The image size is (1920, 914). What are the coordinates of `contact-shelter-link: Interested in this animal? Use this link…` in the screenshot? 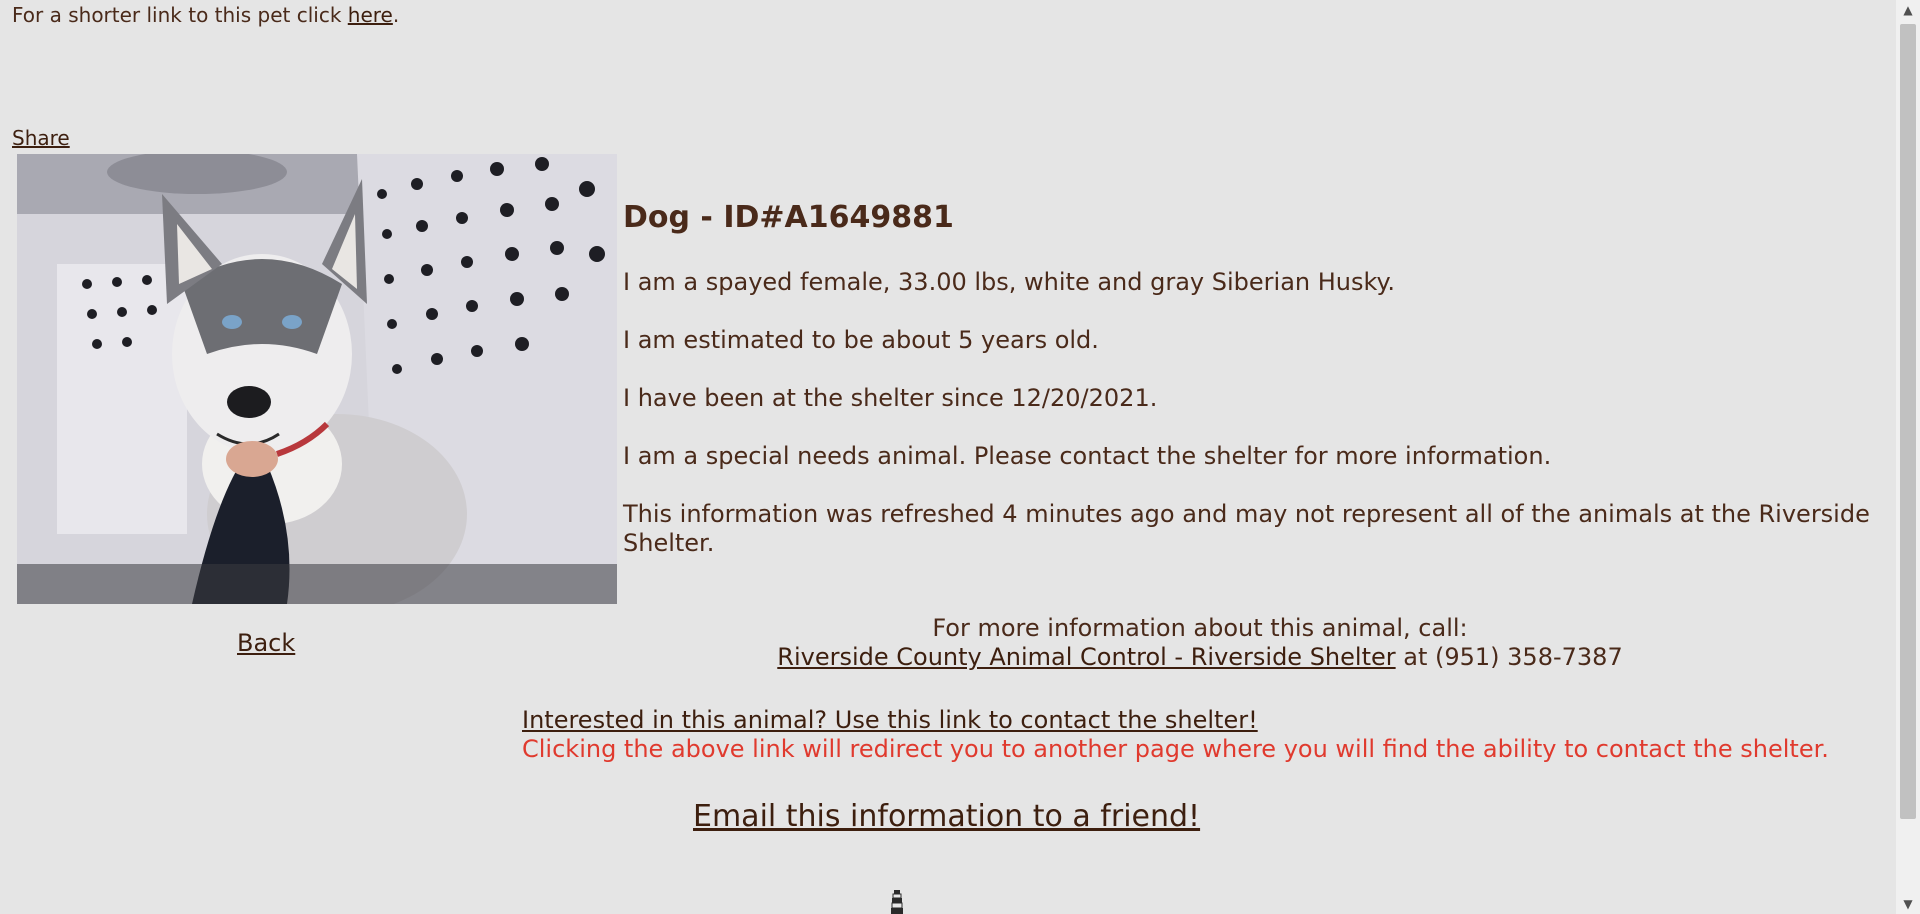 It's located at (890, 720).